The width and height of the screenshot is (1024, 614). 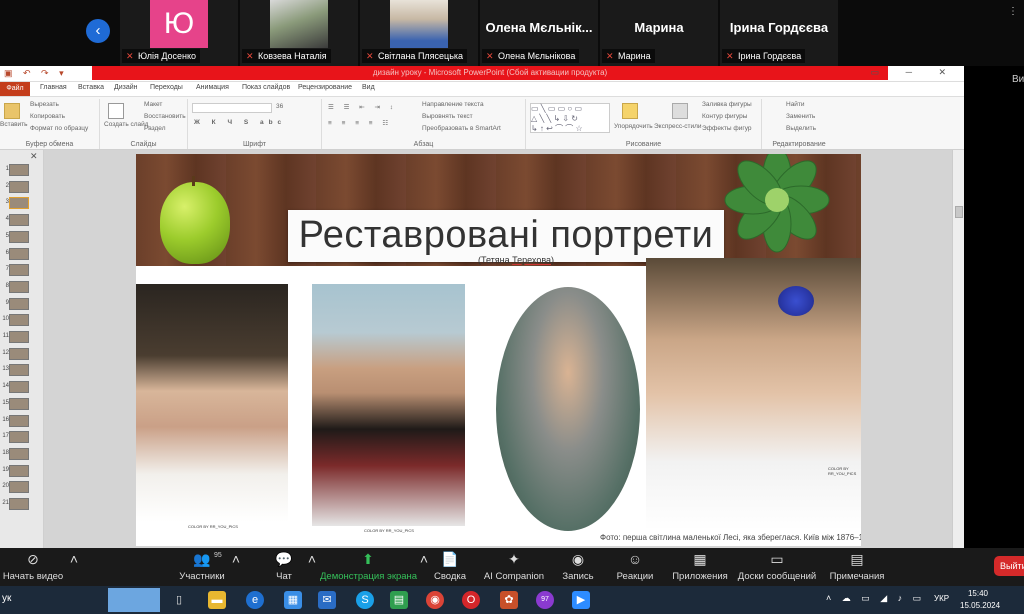 I want to click on align-icons: ≡ ≡ ≡ ≡ ☷, so click(x=360, y=123).